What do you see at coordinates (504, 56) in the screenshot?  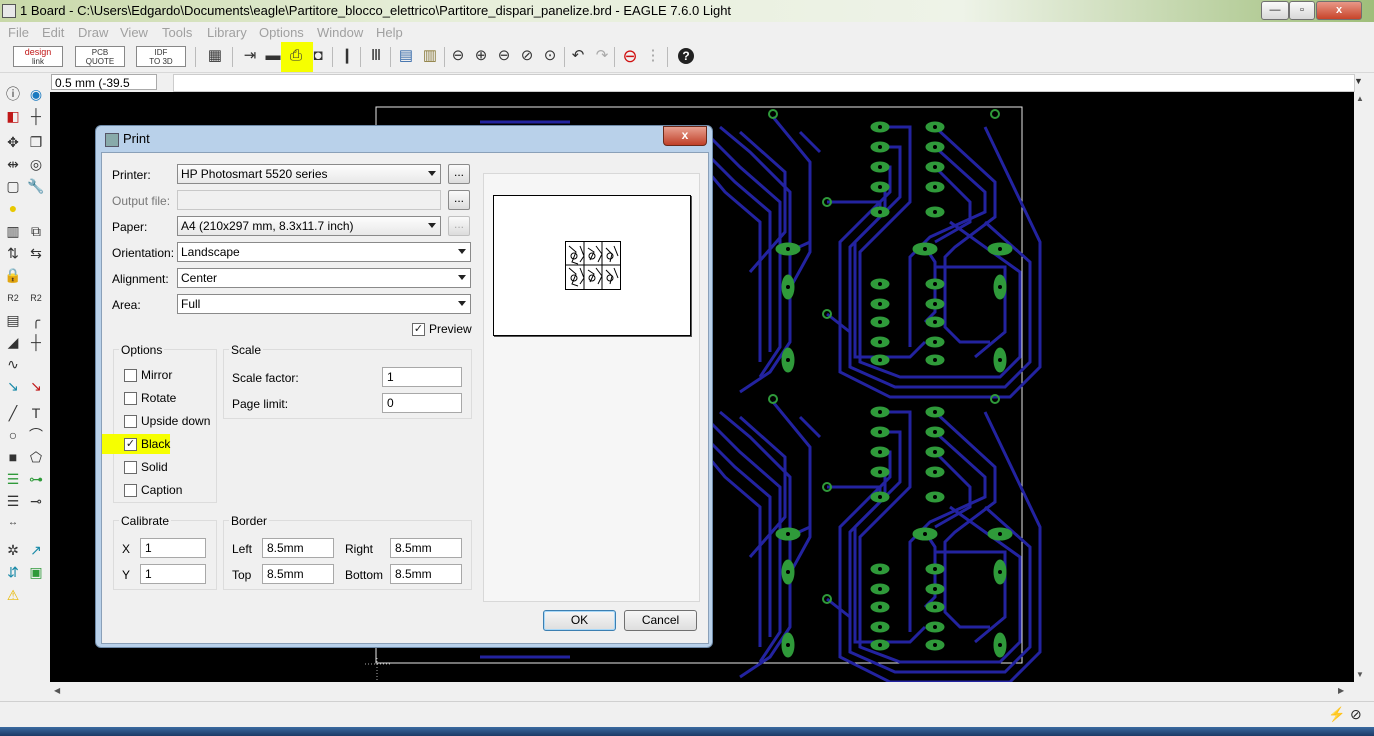 I see `zoom-out-icon: ⊖` at bounding box center [504, 56].